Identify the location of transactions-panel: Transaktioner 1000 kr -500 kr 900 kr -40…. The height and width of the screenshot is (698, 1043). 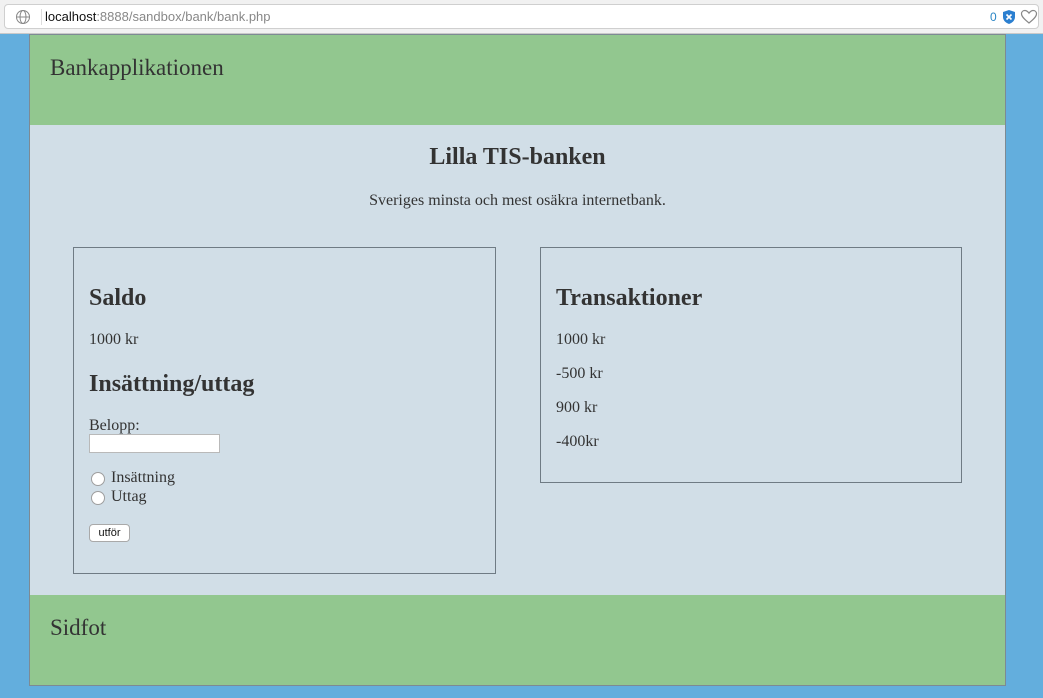
(751, 365).